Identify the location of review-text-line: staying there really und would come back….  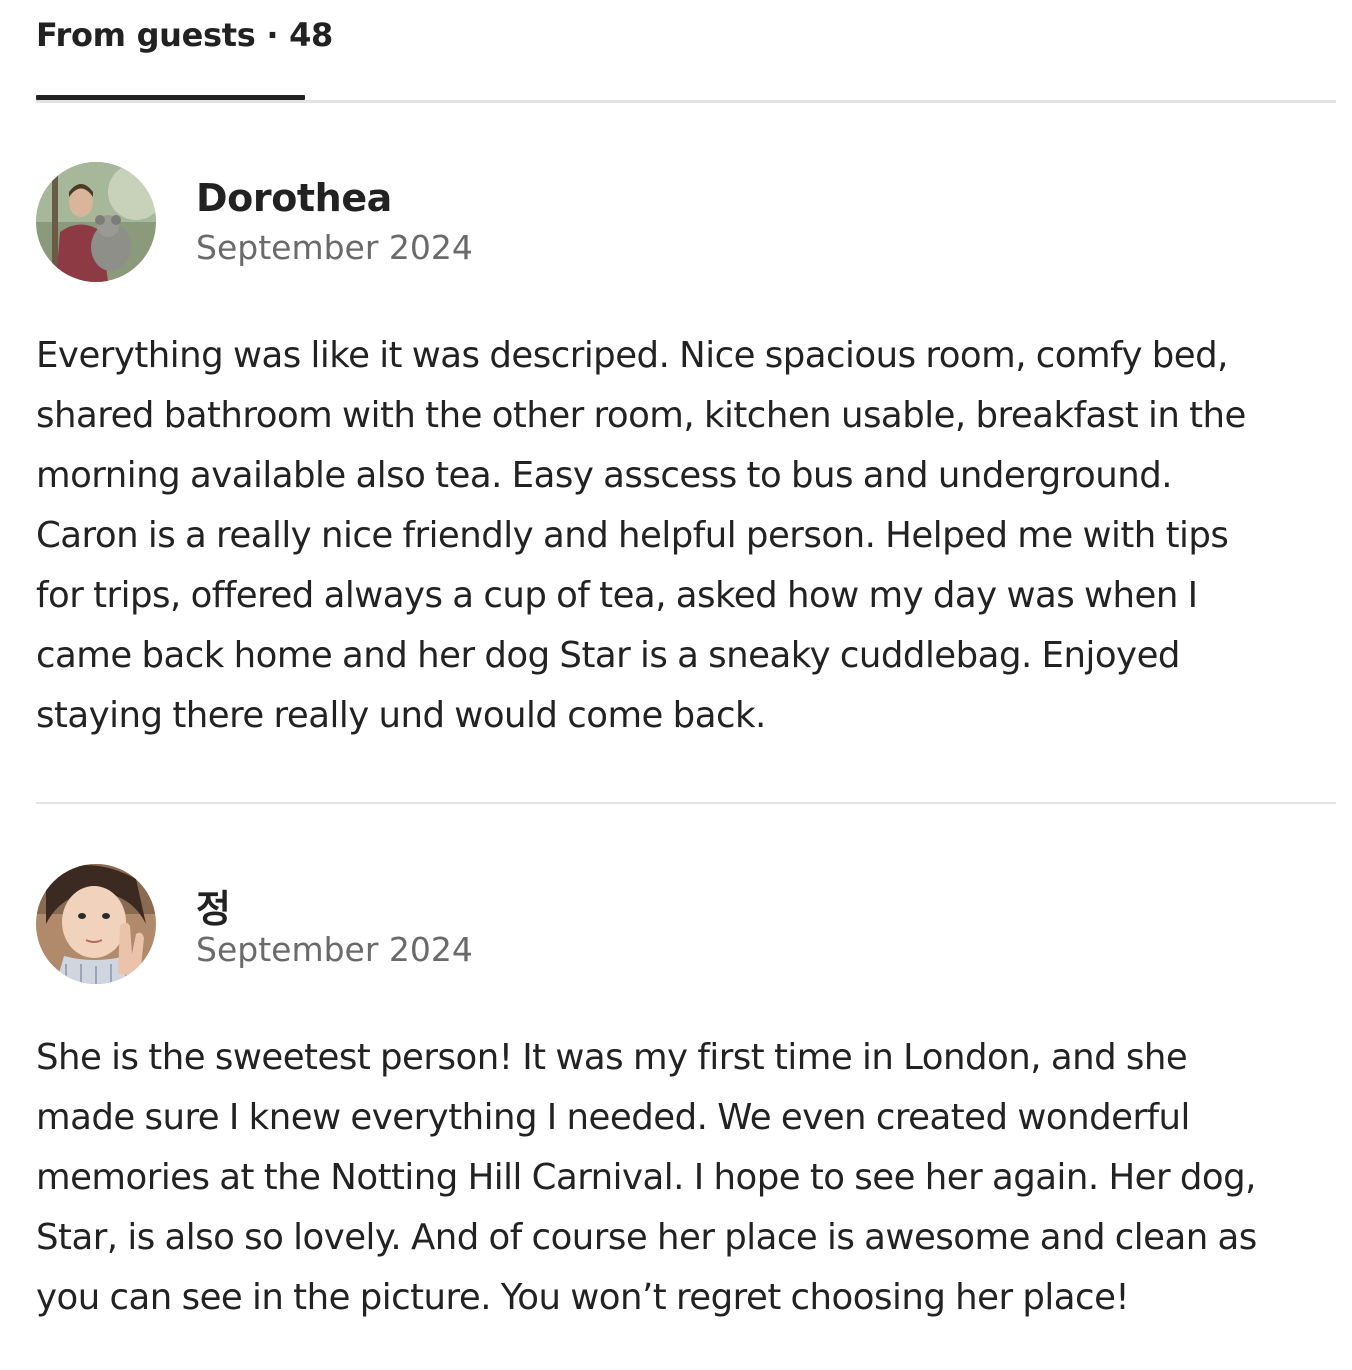
(401, 715).